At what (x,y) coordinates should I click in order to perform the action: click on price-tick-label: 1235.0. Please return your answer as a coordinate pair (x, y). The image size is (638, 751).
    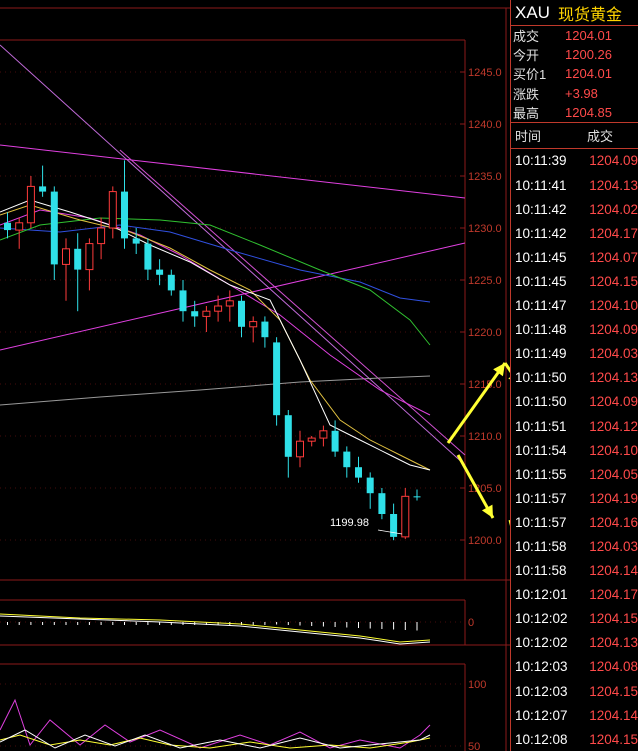
    Looking at the image, I should click on (485, 177).